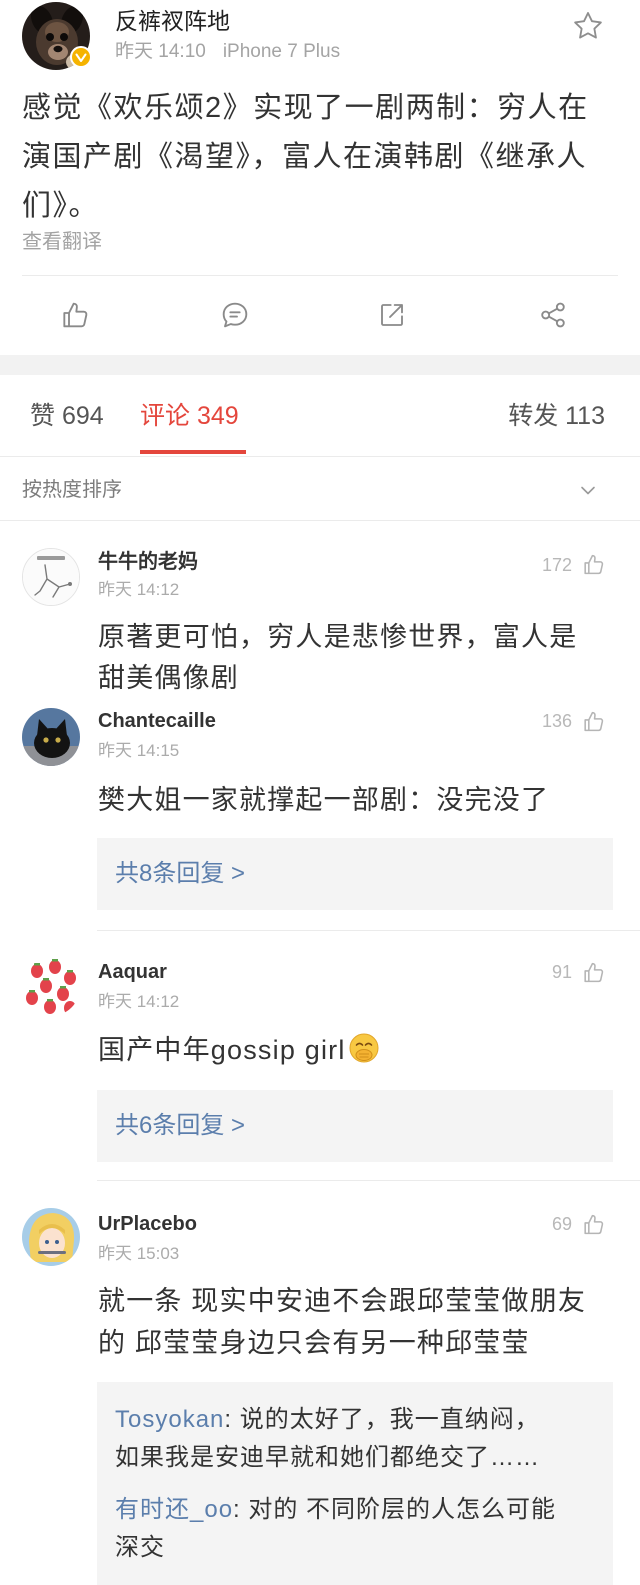 The width and height of the screenshot is (640, 1585). Describe the element at coordinates (556, 721) in the screenshot. I see `comment-like-count: 136` at that location.